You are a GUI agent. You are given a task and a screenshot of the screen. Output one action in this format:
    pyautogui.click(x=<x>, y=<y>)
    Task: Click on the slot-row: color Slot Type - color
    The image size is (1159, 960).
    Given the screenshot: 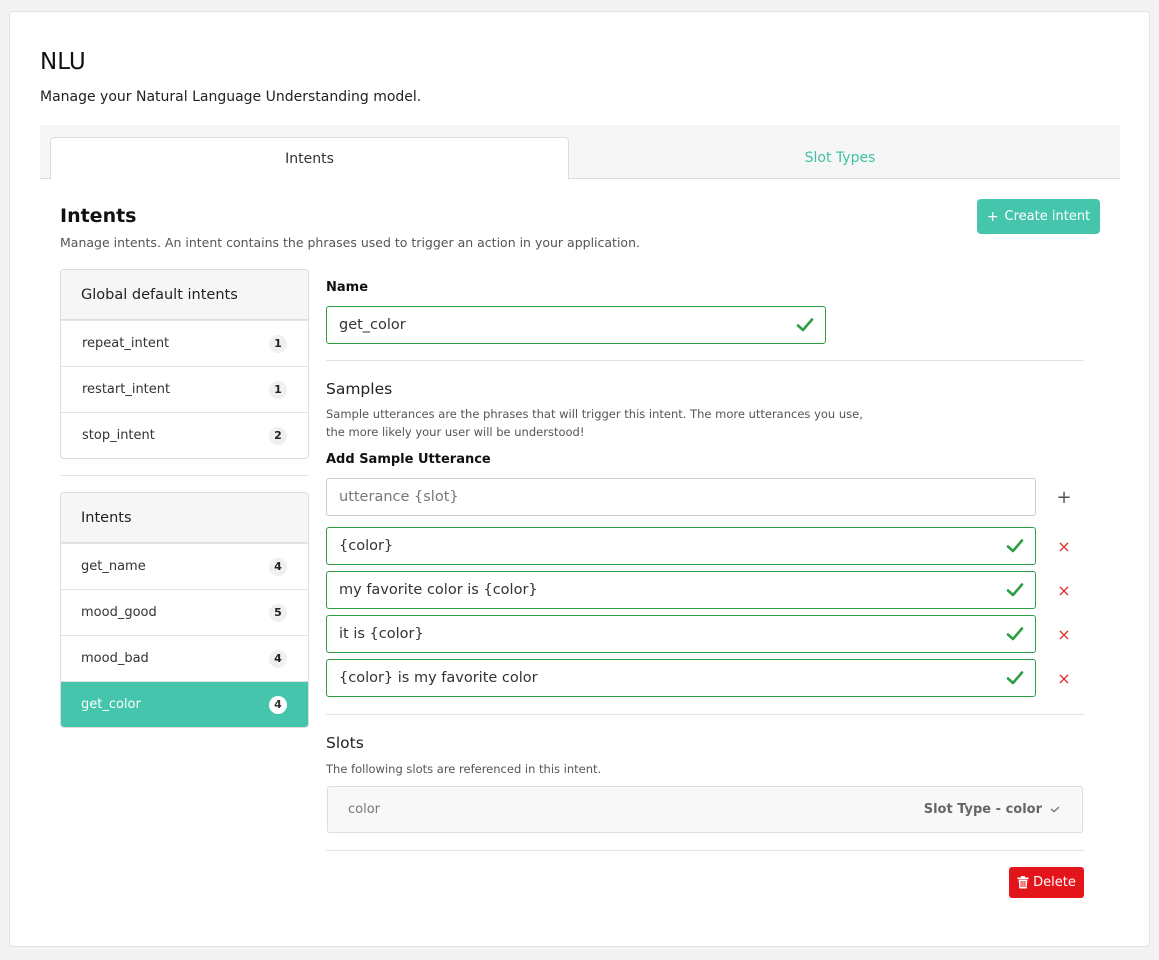 What is the action you would take?
    pyautogui.click(x=705, y=809)
    